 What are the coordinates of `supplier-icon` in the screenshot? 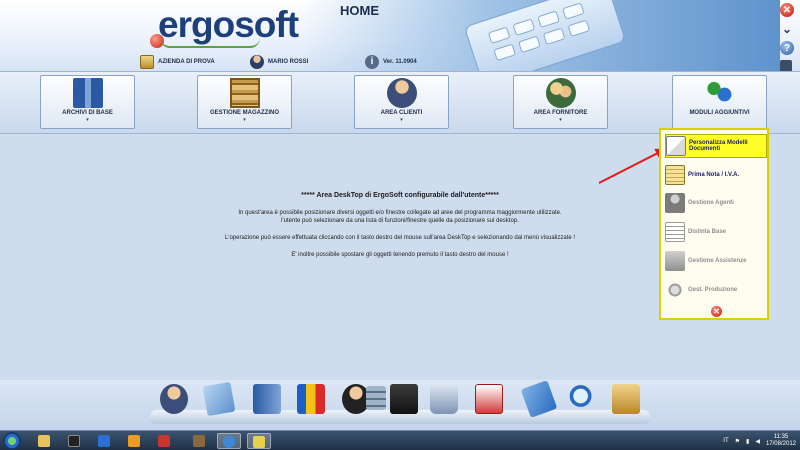 It's located at (560, 93).